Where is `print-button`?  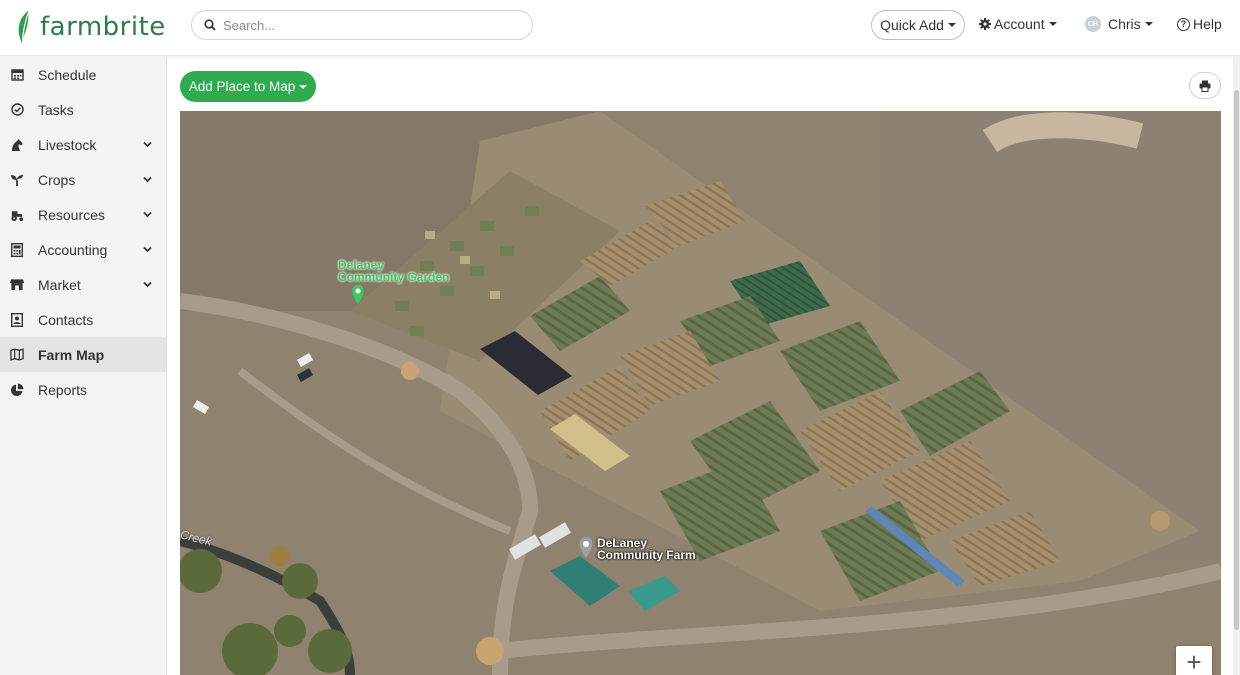
print-button is located at coordinates (1205, 85).